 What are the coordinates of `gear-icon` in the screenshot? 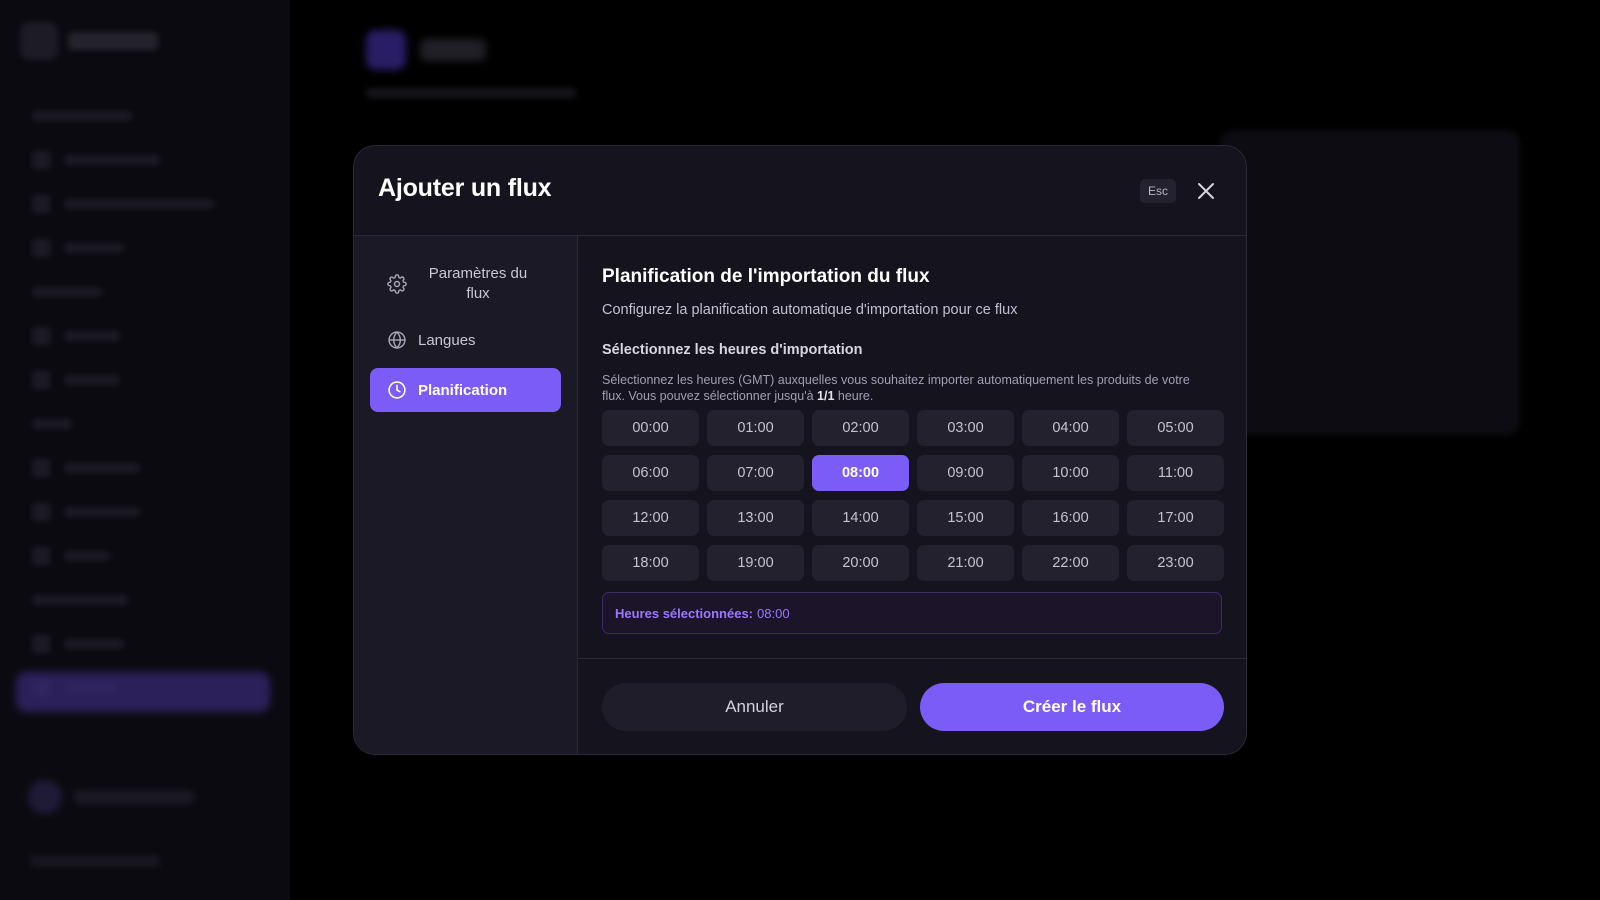 It's located at (397, 284).